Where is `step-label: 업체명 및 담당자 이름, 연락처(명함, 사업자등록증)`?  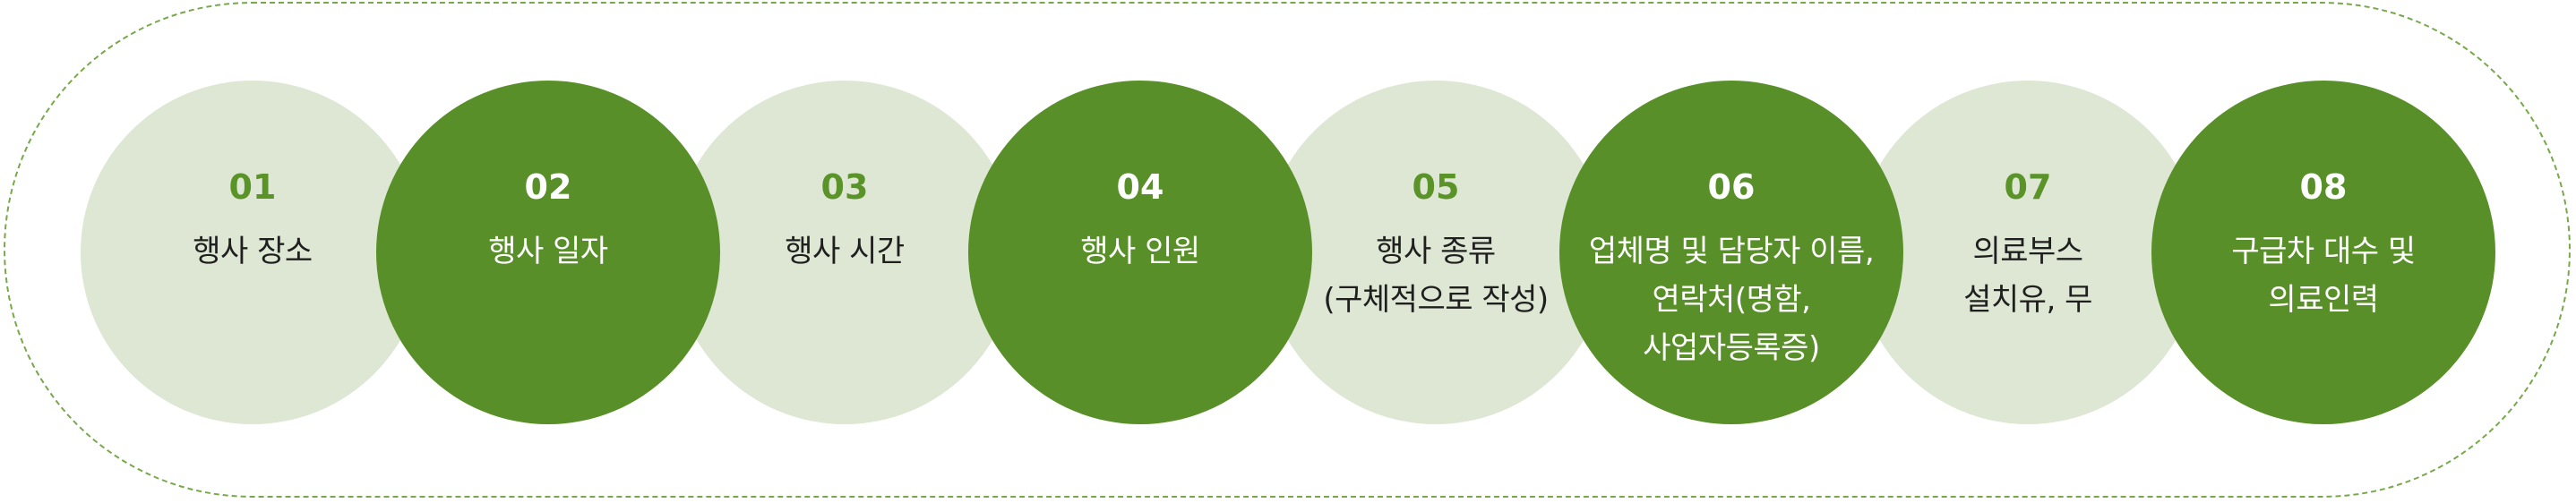 step-label: 업체명 및 담당자 이름, 연락처(명함, 사업자등록증) is located at coordinates (1731, 300).